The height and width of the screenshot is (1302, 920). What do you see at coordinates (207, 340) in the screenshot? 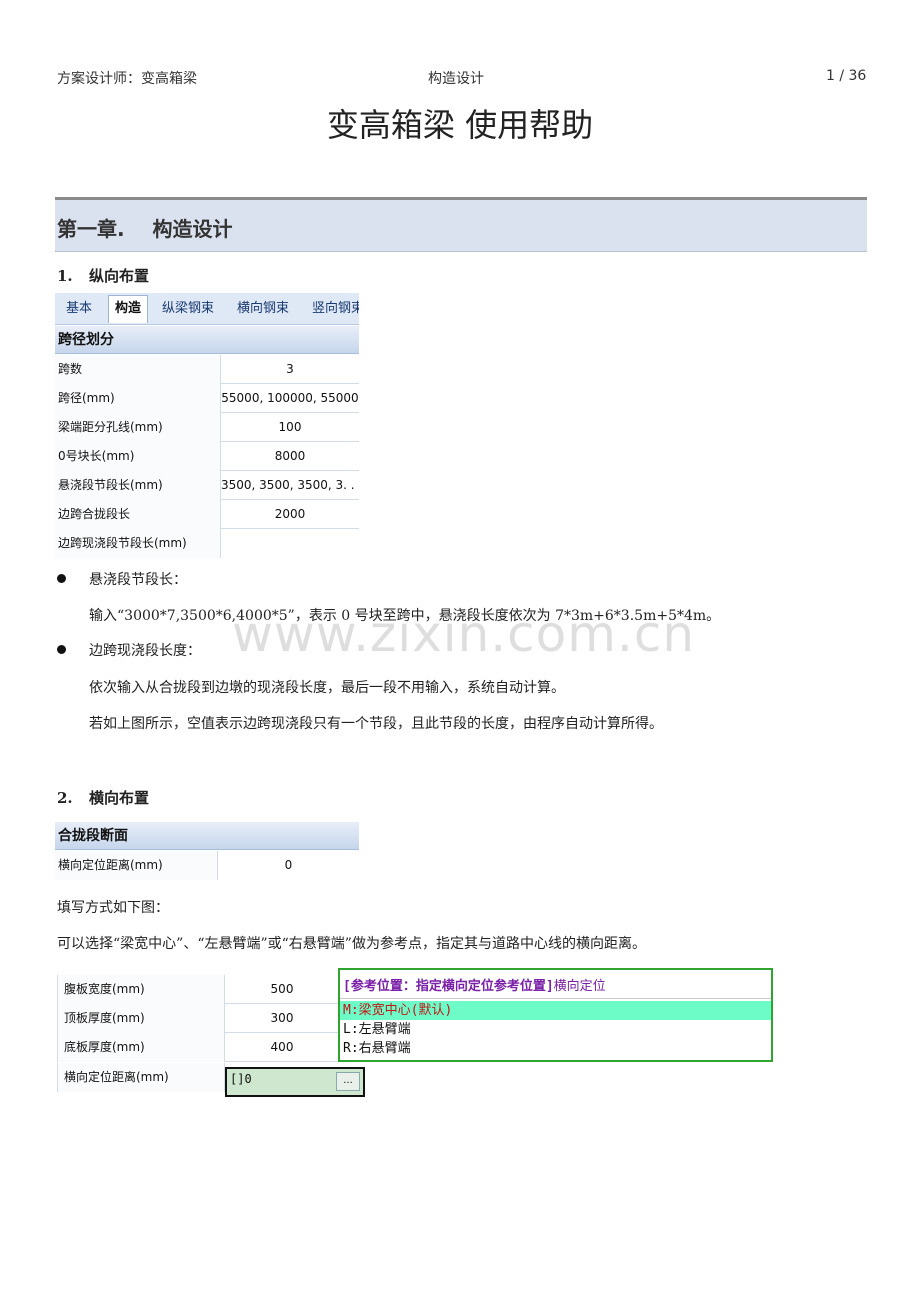
I see `group-span-division: 跨径划分` at bounding box center [207, 340].